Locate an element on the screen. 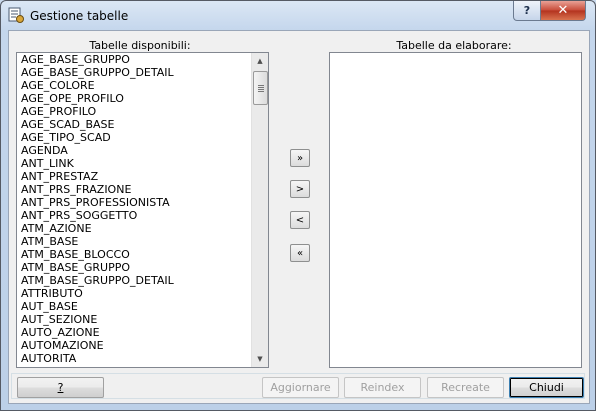 This screenshot has height=411, width=596. list-item: AUTOMAZIONE is located at coordinates (135, 345).